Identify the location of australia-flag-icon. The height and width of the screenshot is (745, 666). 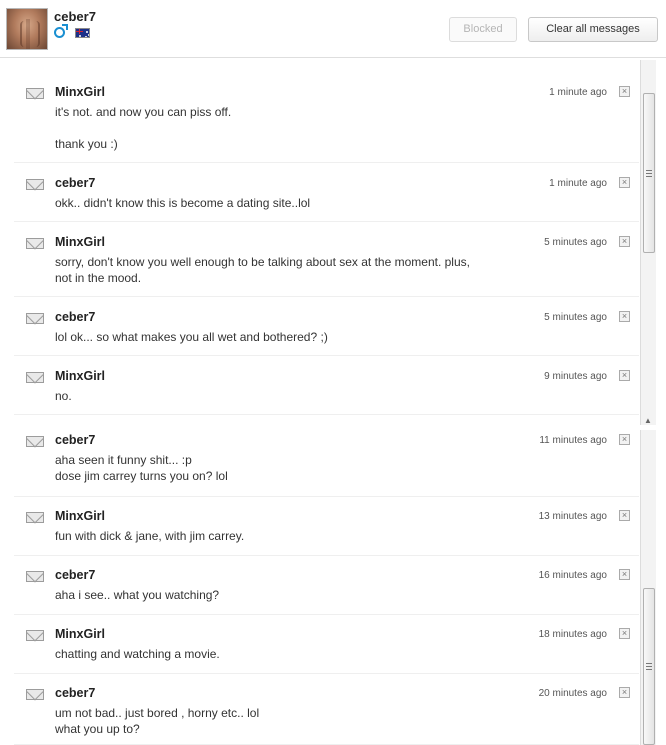
(82, 33).